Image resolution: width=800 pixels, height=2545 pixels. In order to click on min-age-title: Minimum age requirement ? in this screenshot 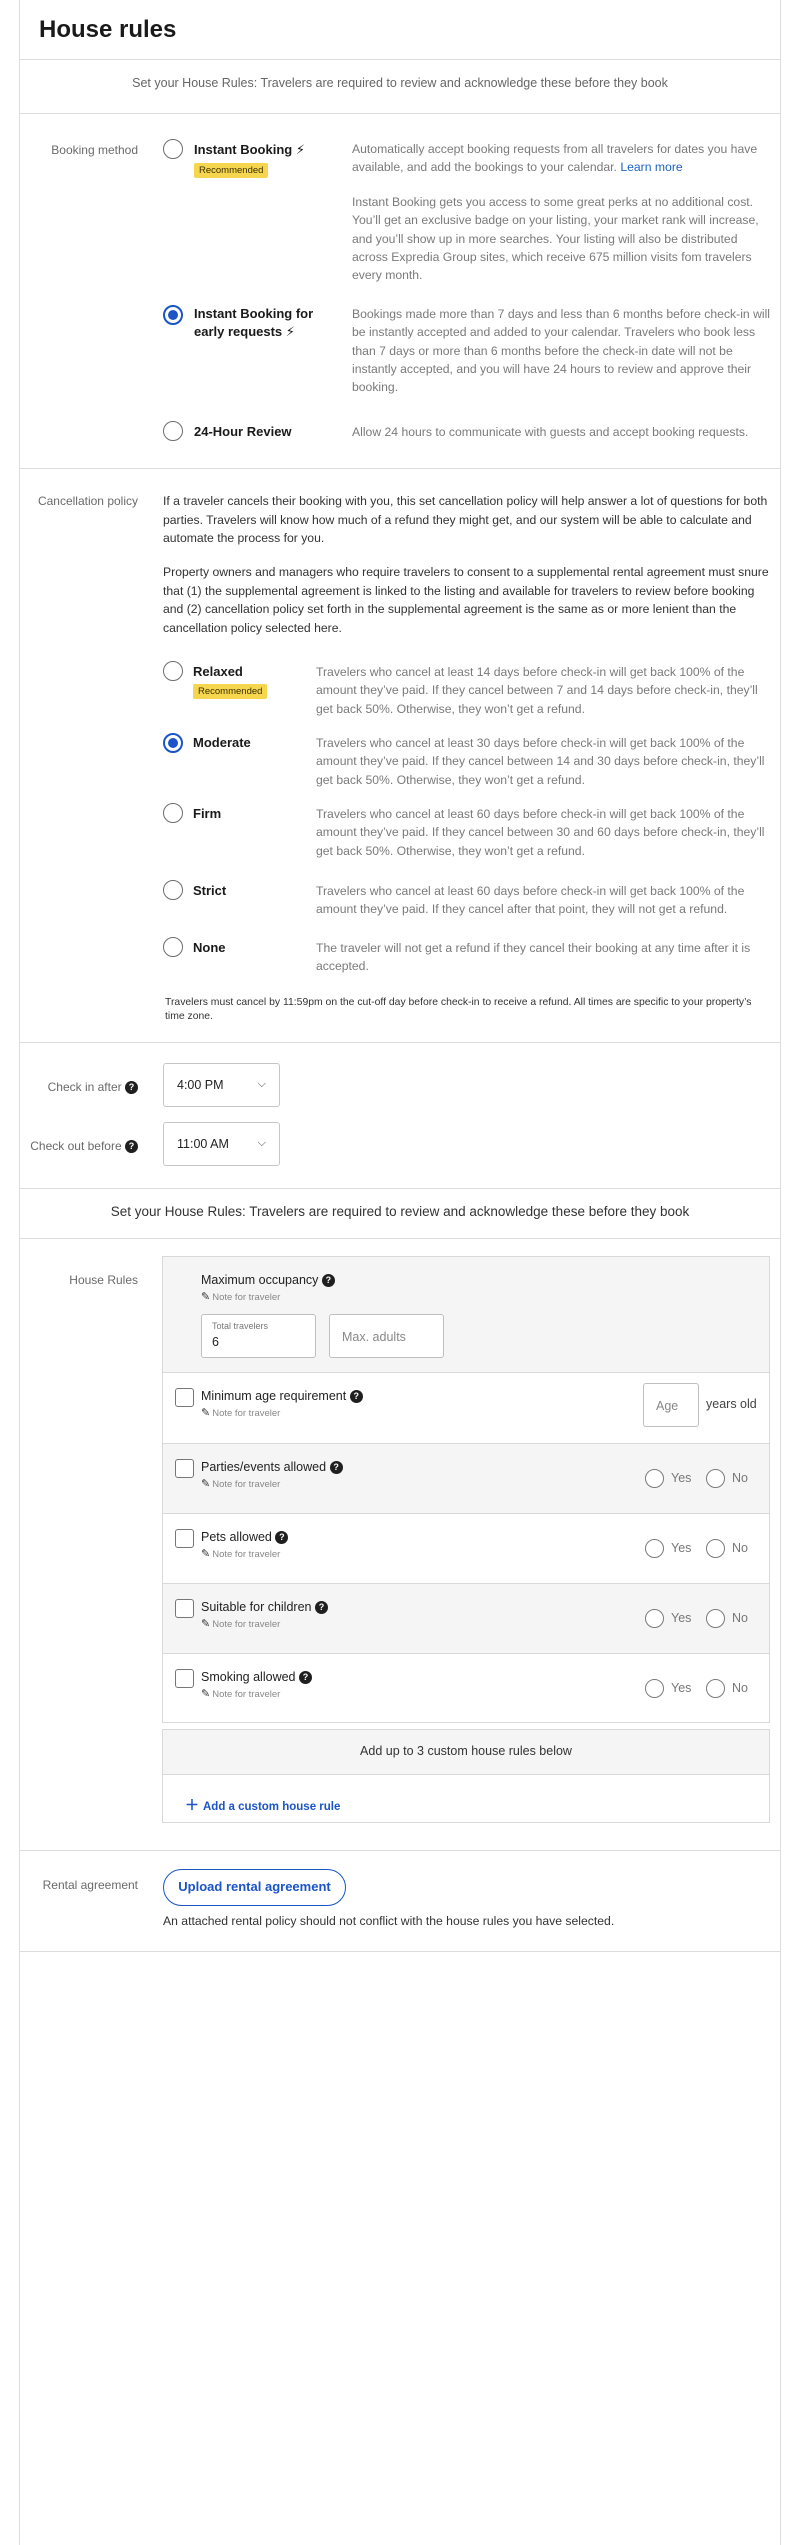, I will do `click(282, 1396)`.